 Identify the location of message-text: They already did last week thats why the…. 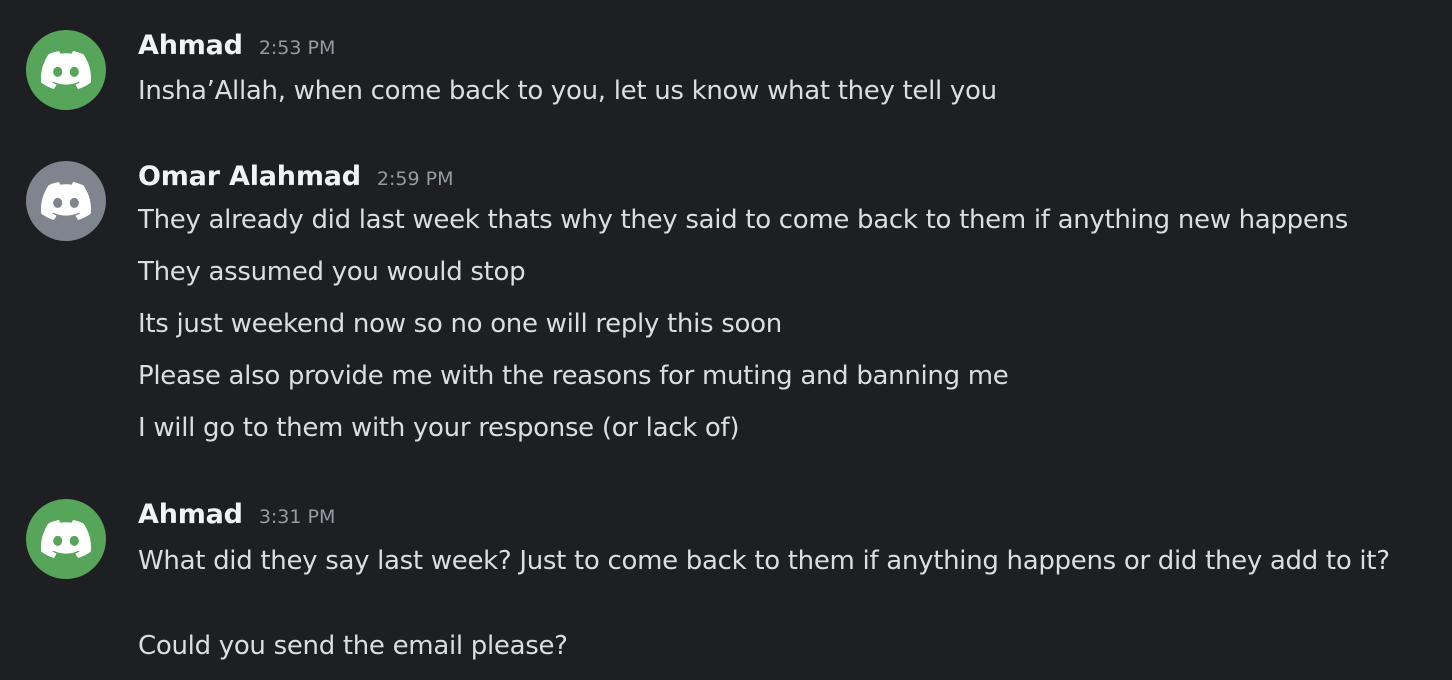
(743, 220).